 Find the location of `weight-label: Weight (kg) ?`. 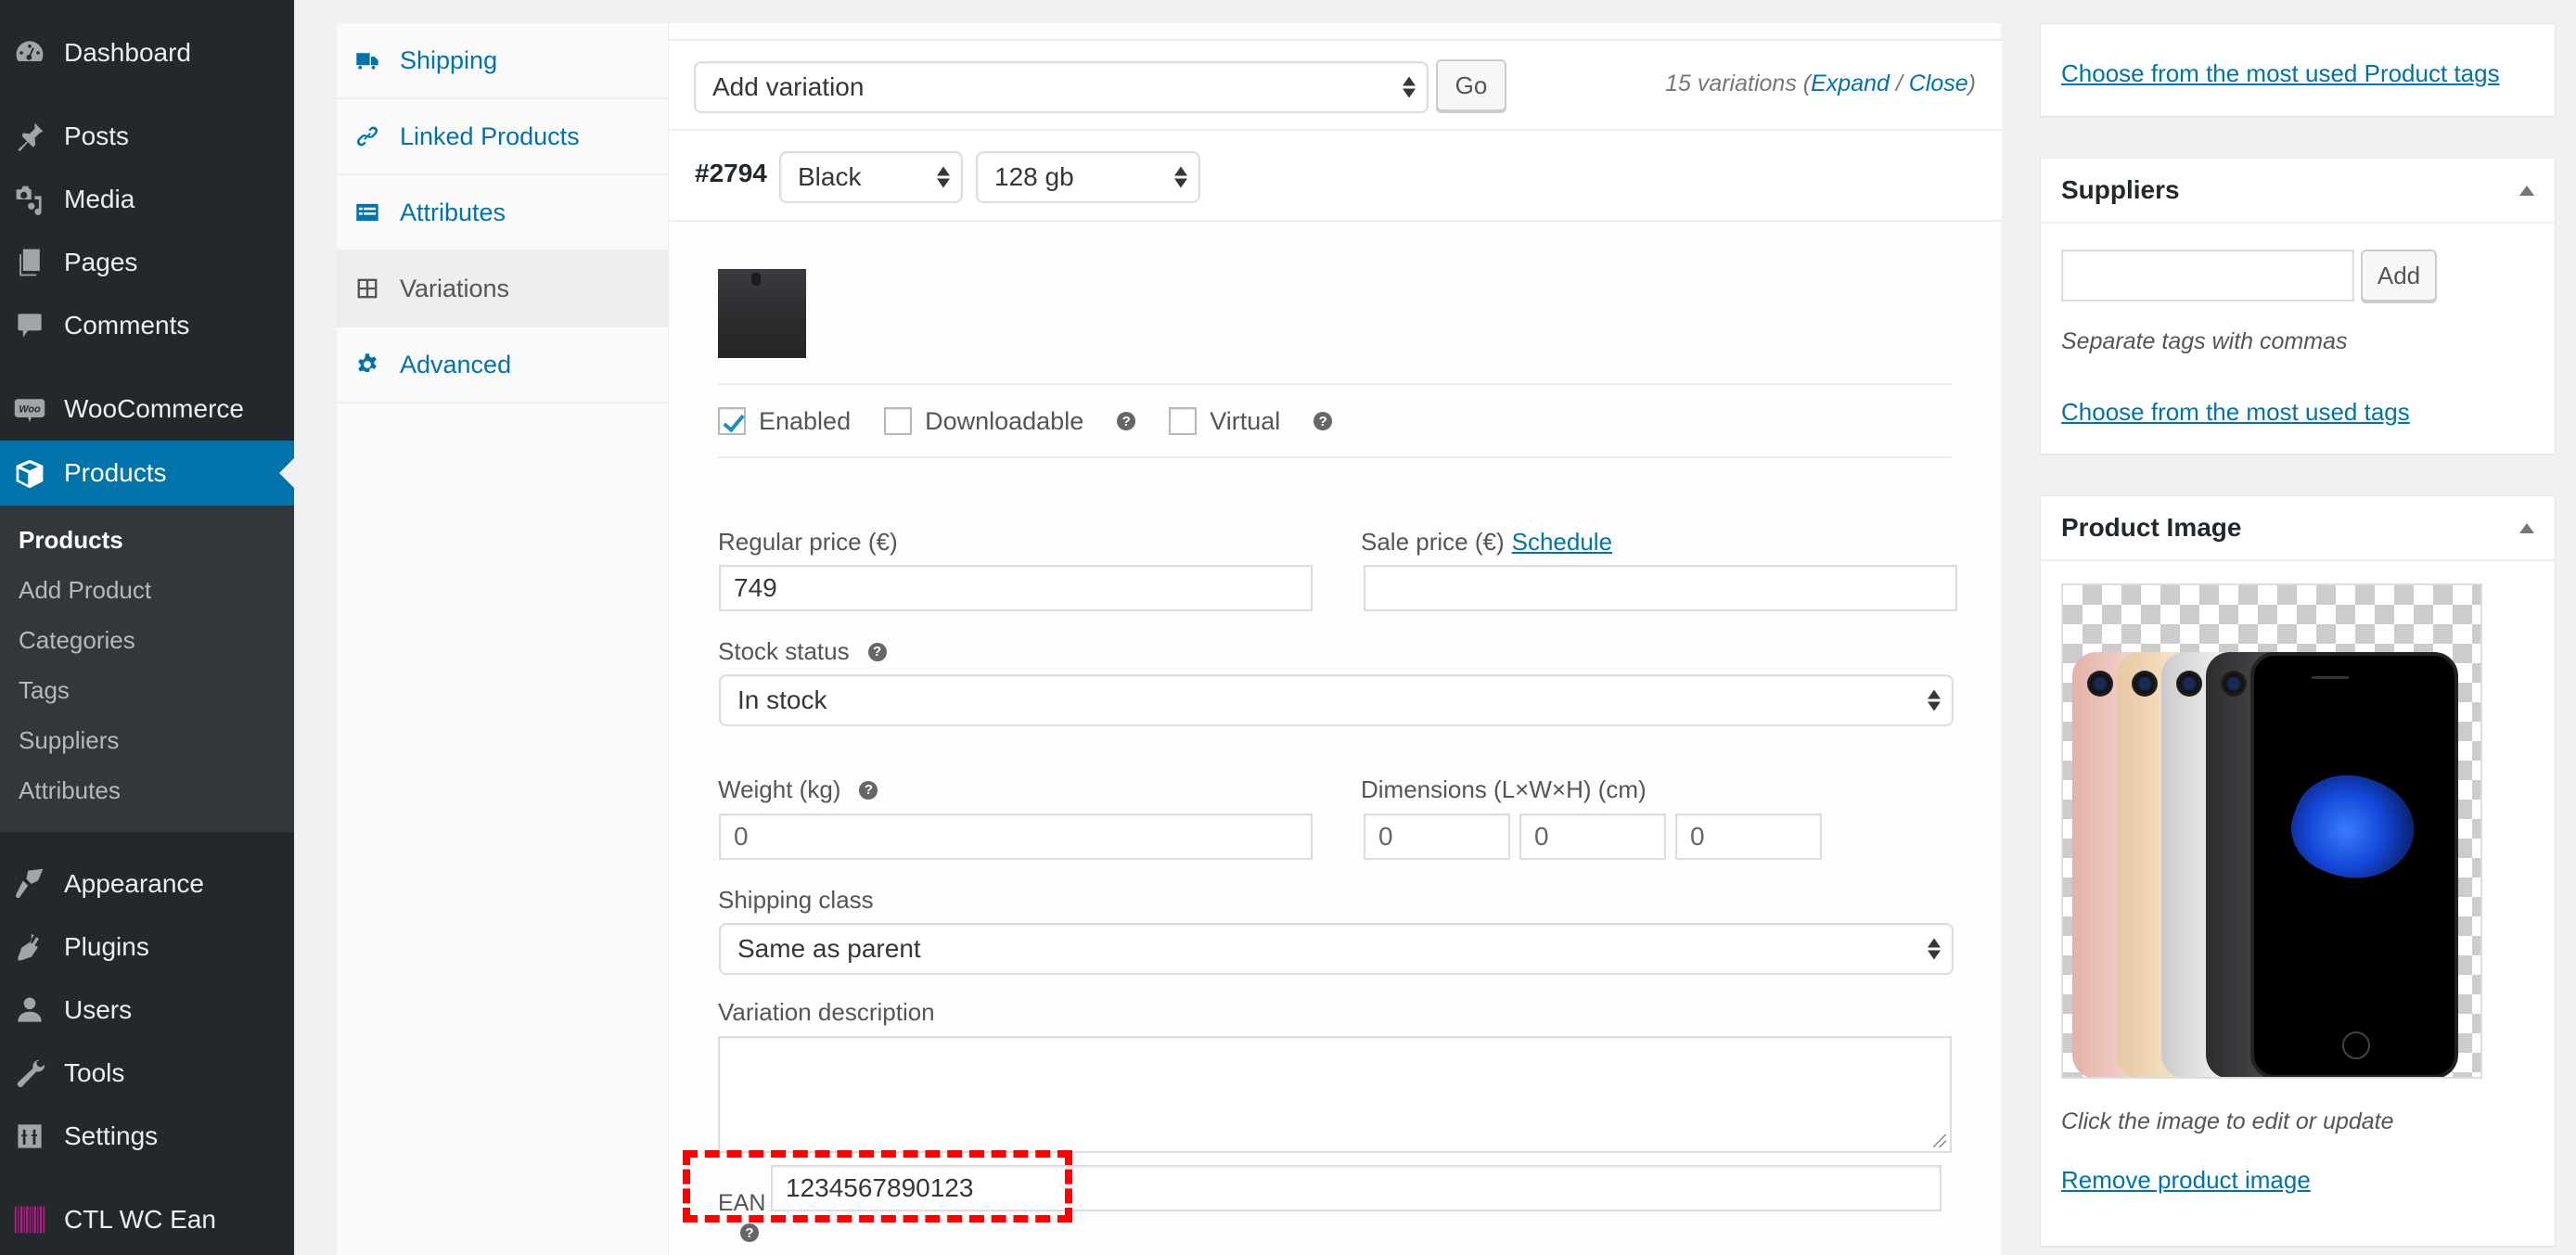

weight-label: Weight (kg) ? is located at coordinates (798, 790).